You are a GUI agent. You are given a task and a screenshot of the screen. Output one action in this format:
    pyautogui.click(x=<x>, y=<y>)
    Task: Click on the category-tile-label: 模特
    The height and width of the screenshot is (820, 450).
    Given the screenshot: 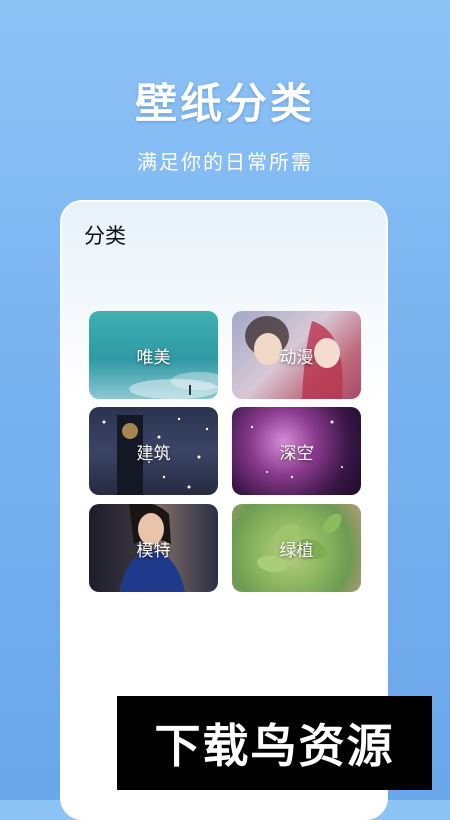 What is the action you would take?
    pyautogui.click(x=153, y=550)
    